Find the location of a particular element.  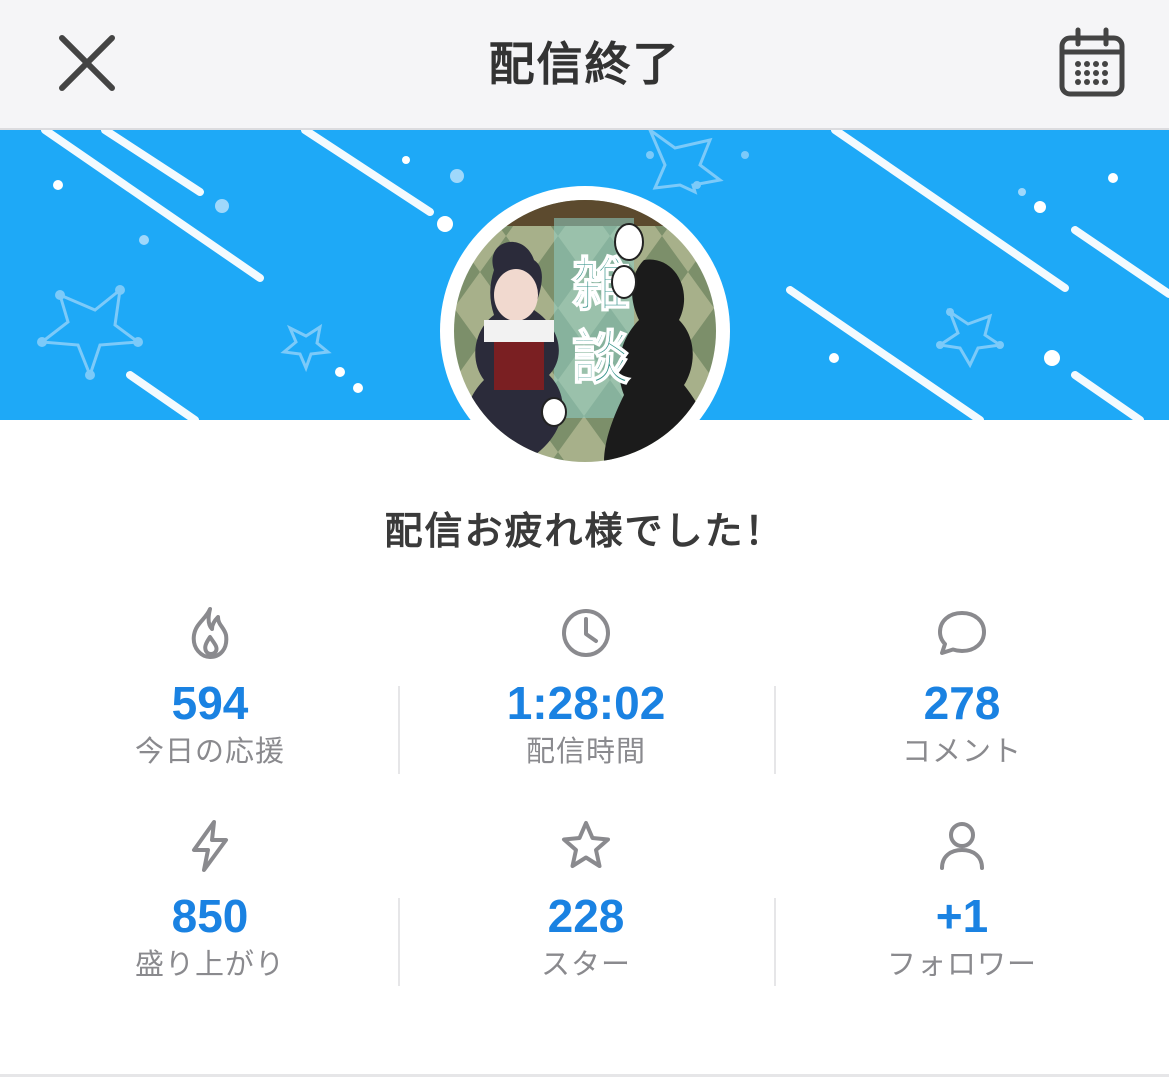

flame-icon is located at coordinates (210, 633).